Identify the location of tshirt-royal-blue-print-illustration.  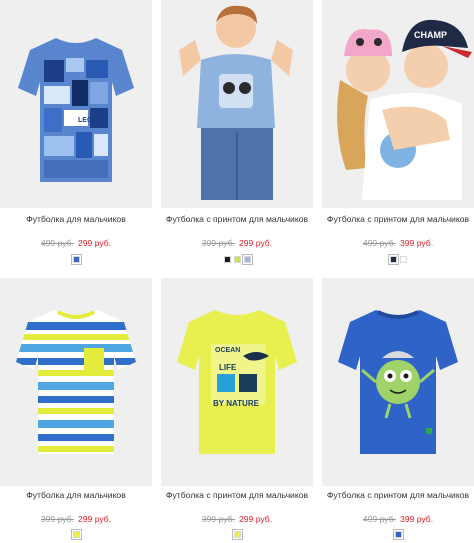
(398, 382).